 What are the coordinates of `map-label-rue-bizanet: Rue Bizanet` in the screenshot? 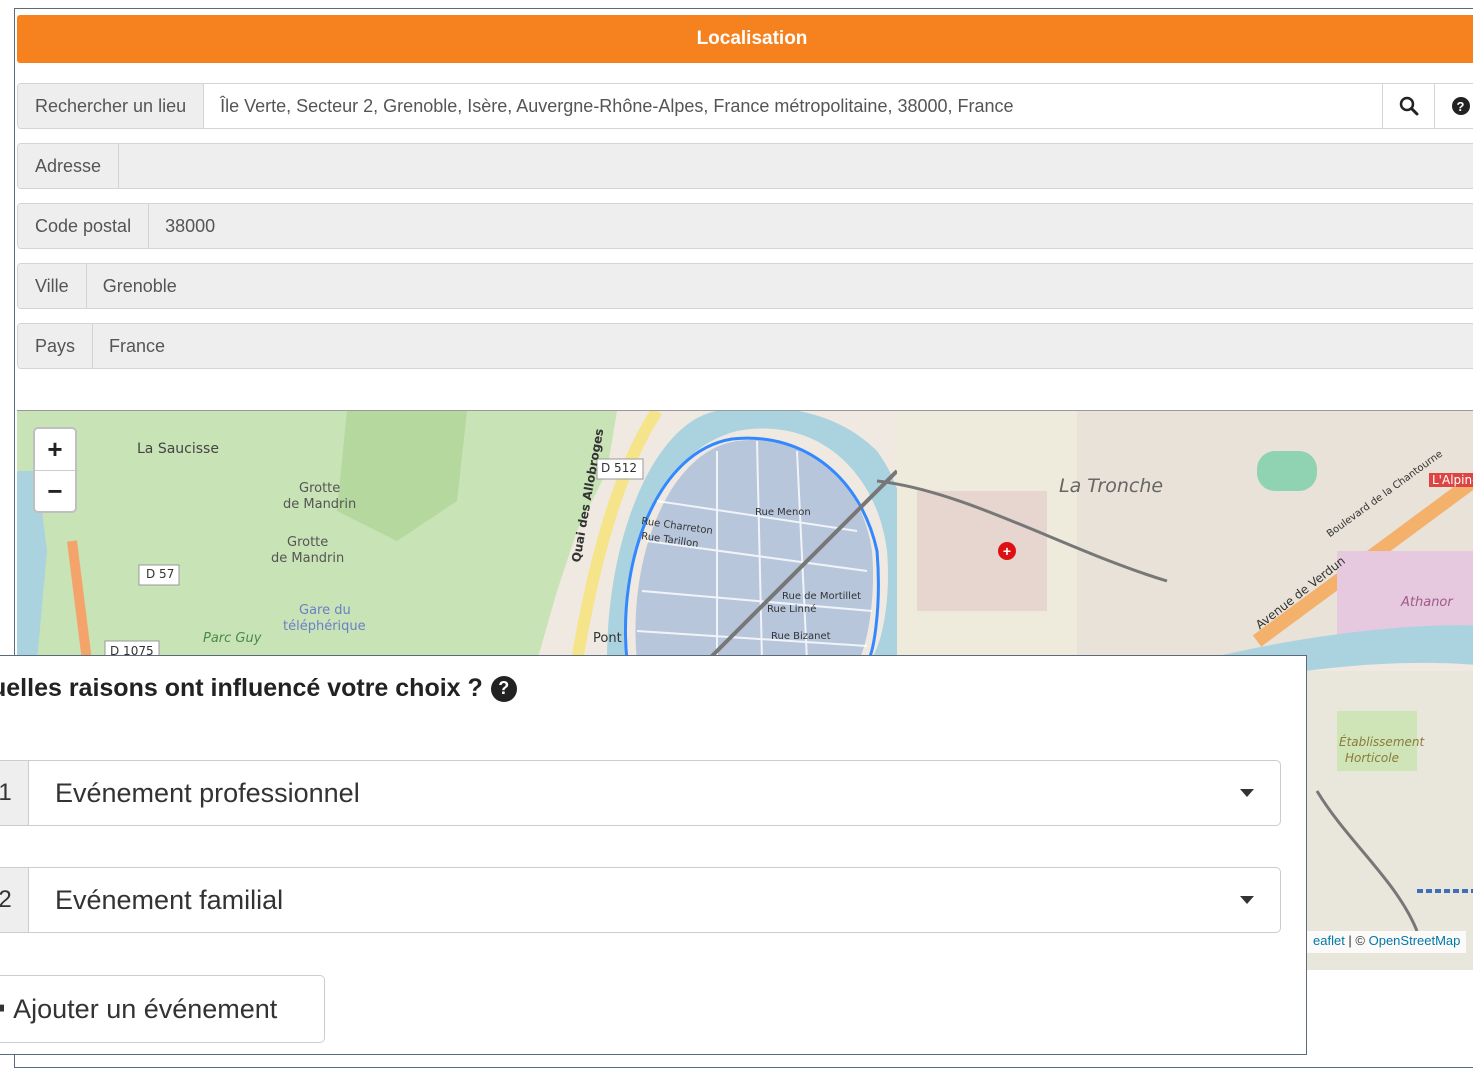 It's located at (801, 636).